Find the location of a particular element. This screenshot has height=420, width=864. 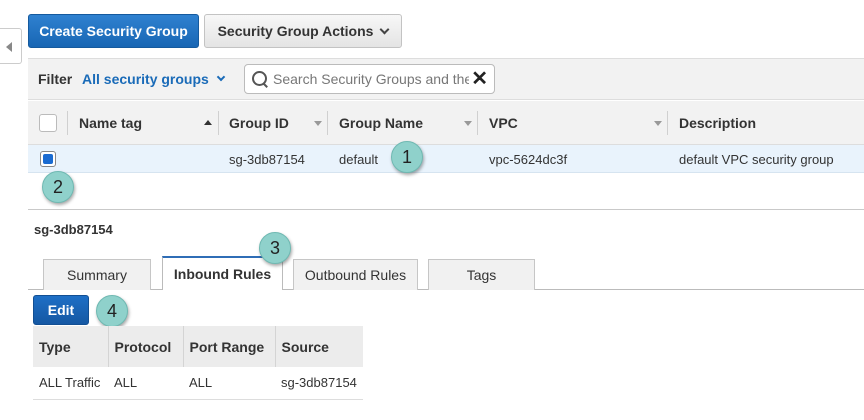

column-header-description: Description is located at coordinates (769, 123).